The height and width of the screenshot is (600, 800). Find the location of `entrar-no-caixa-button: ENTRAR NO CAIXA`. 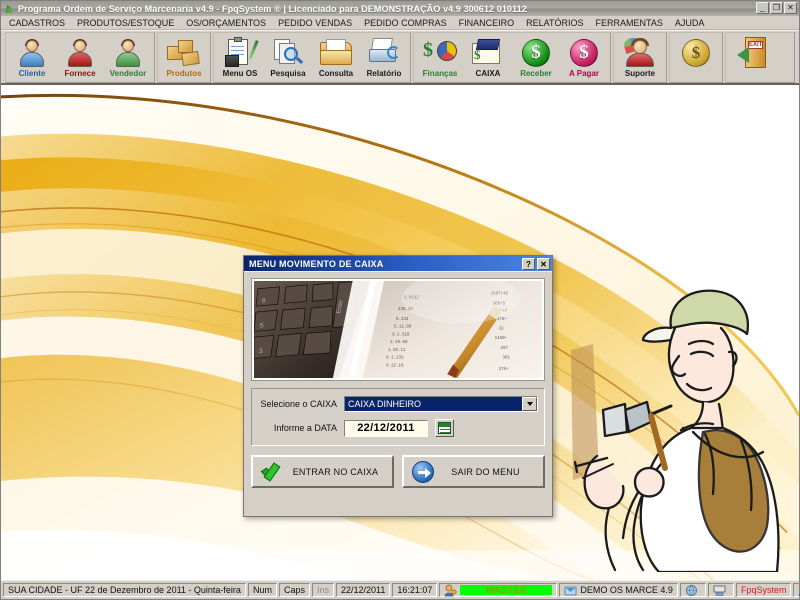

entrar-no-caixa-button: ENTRAR NO CAIXA is located at coordinates (322, 471).